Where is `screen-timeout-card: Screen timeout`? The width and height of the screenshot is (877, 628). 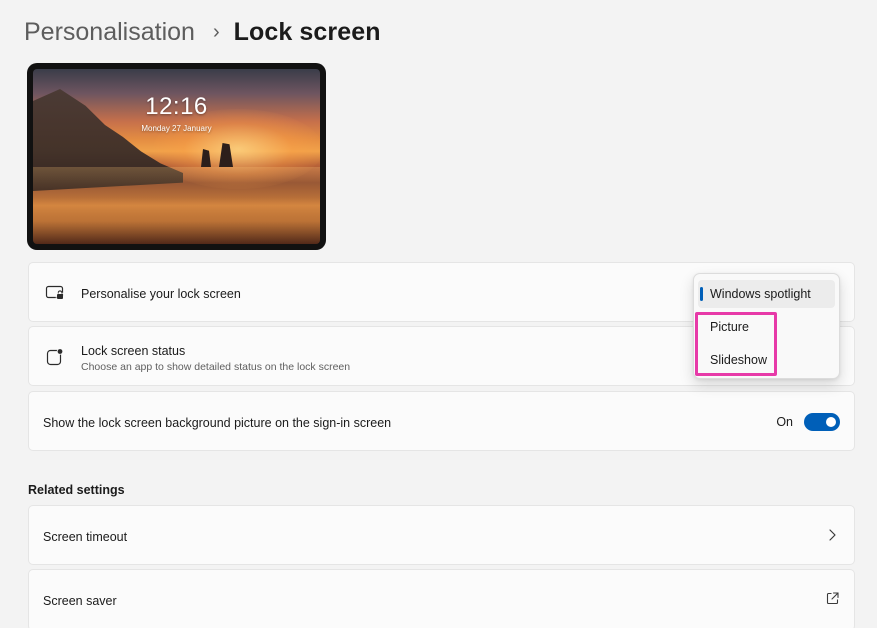
screen-timeout-card: Screen timeout is located at coordinates (441, 535).